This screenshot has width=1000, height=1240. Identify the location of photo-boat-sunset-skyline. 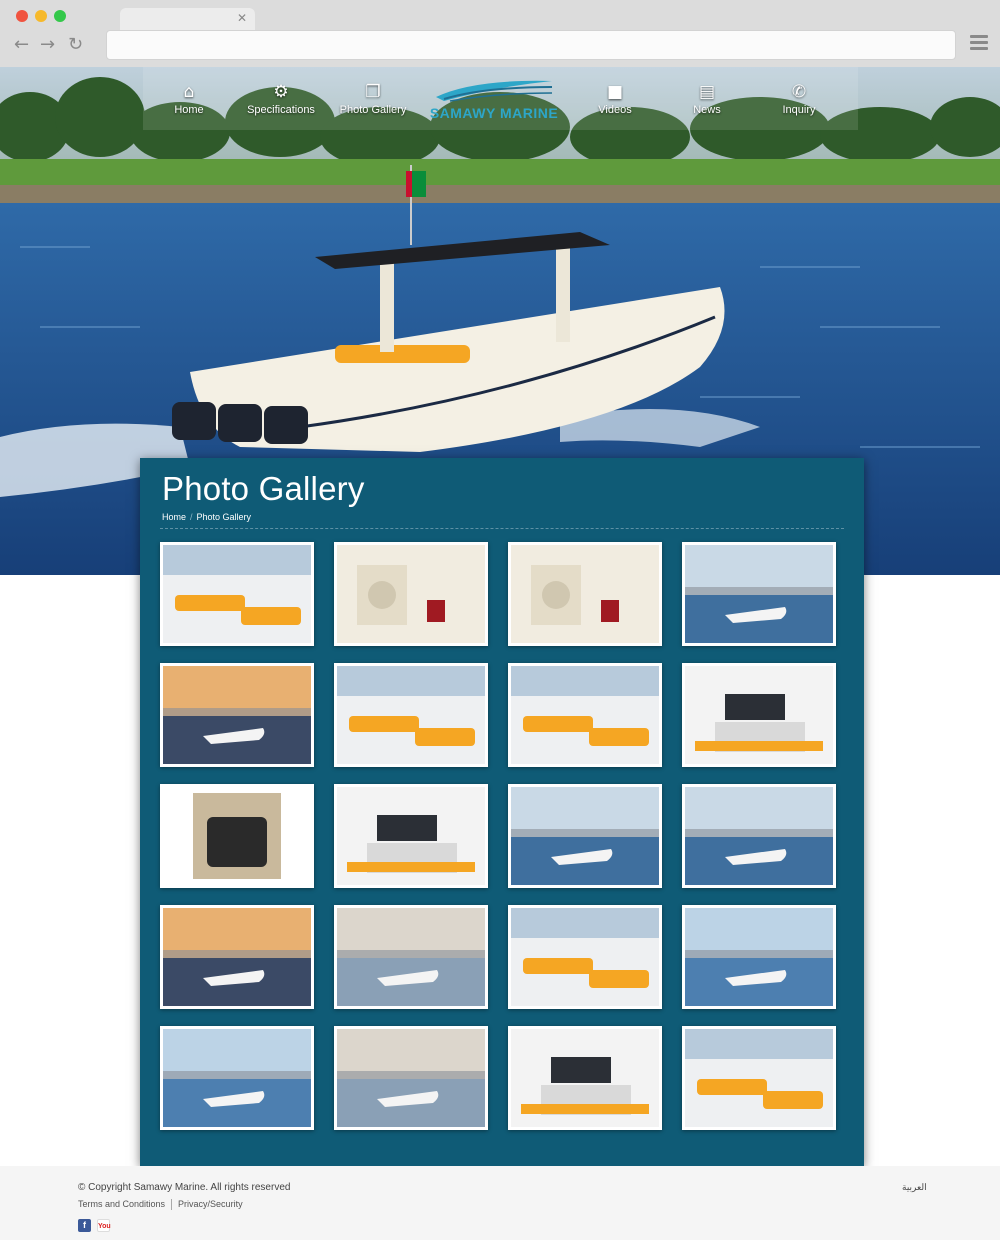
(237, 715).